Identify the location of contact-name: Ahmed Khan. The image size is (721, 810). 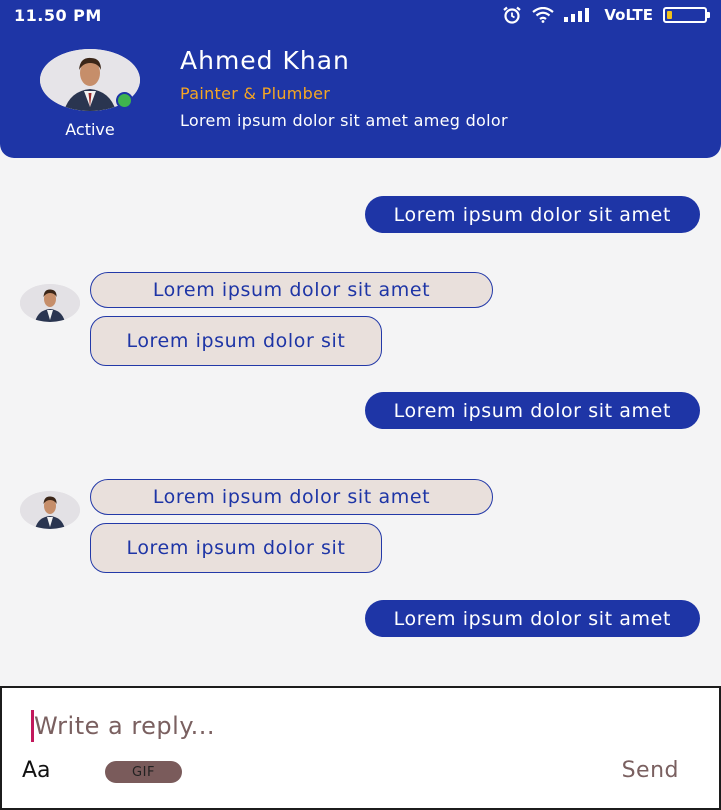
(265, 60).